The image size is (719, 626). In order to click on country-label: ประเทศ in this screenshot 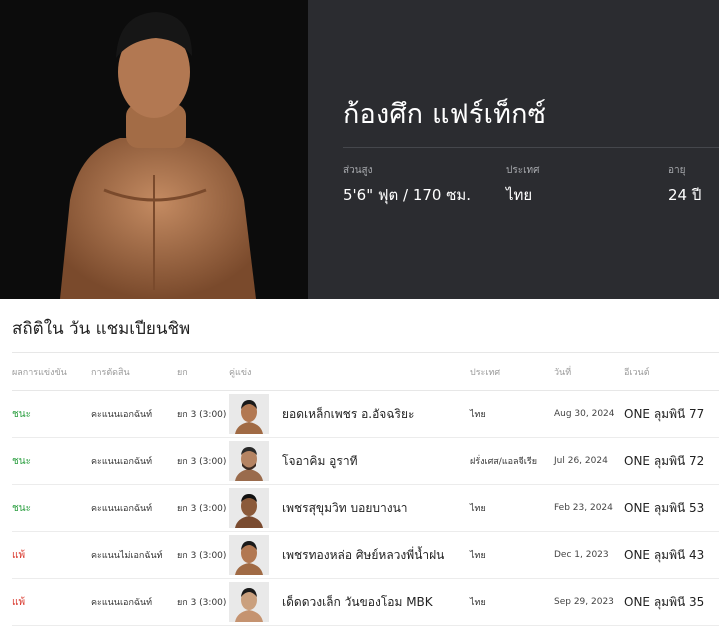, I will do `click(523, 170)`.